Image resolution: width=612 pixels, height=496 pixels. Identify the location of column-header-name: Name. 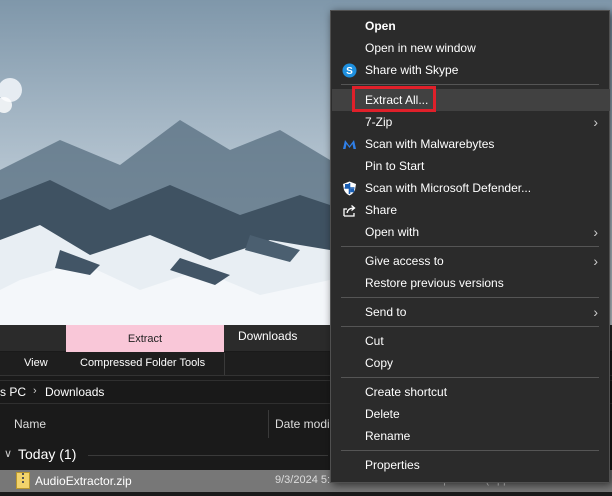
(30, 424).